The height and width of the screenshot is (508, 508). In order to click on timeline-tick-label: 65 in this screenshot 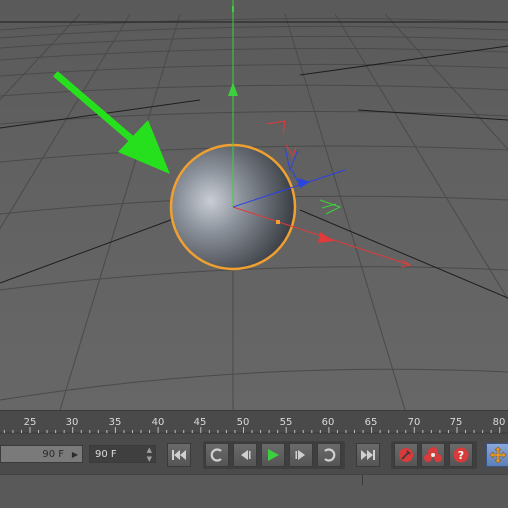, I will do `click(371, 422)`.